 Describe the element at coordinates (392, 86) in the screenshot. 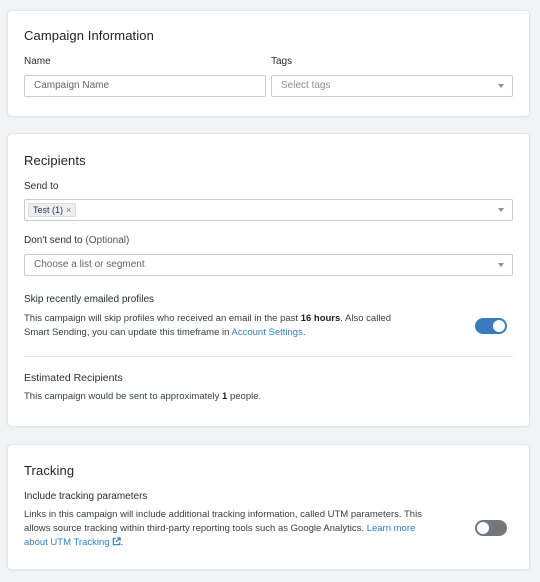

I see `tags-select: Select tags` at that location.